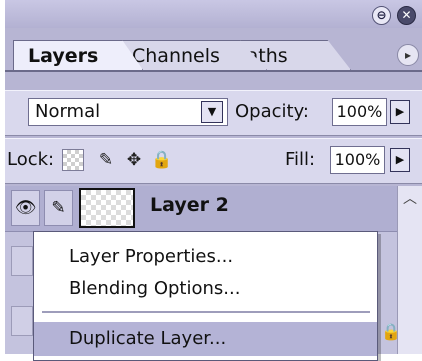 The image size is (422, 361). What do you see at coordinates (206, 312) in the screenshot?
I see `menu-separator` at bounding box center [206, 312].